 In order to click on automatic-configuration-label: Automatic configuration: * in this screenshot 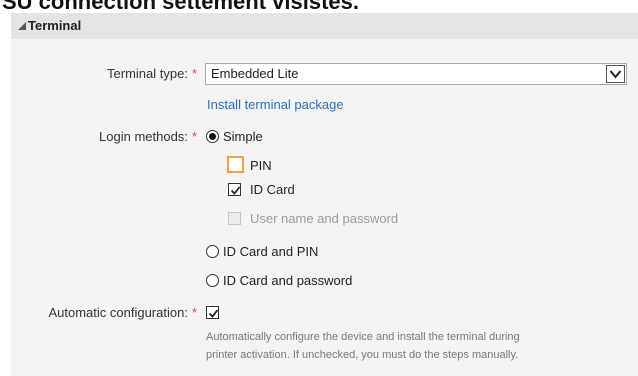, I will do `click(98, 312)`.